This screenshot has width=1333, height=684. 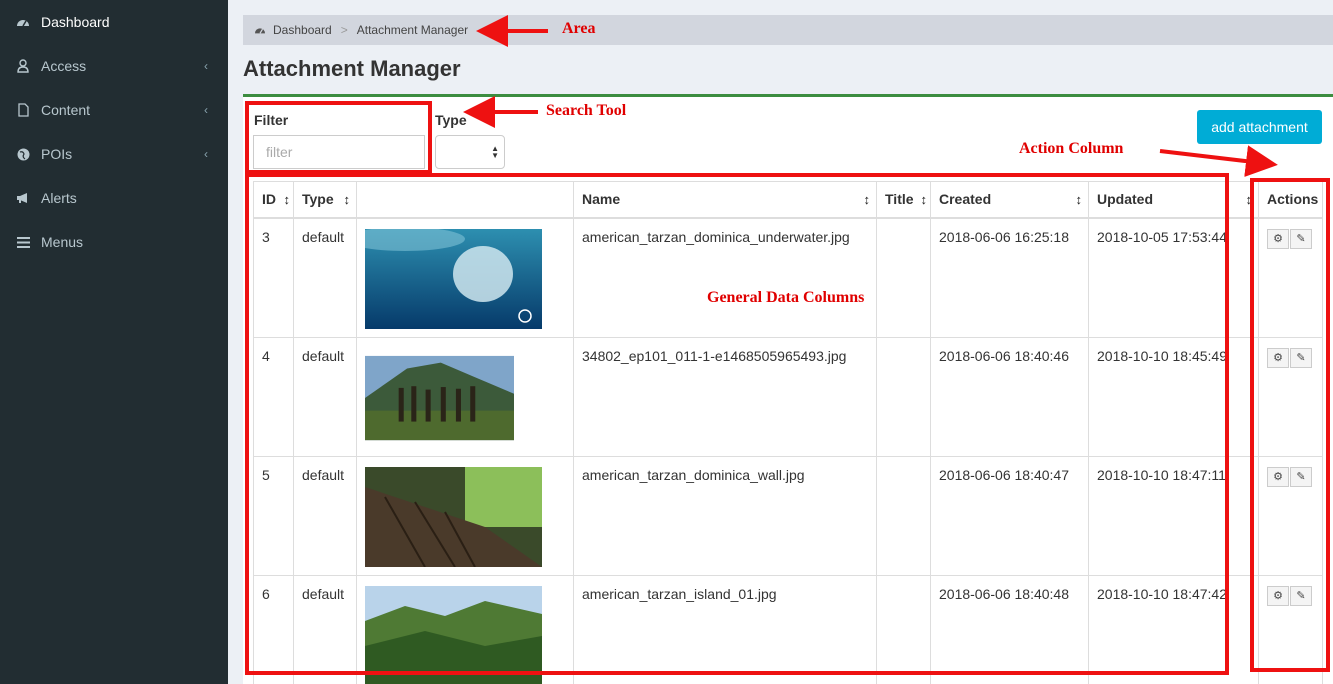 What do you see at coordinates (870, 96) in the screenshot?
I see `annotation-arrows` at bounding box center [870, 96].